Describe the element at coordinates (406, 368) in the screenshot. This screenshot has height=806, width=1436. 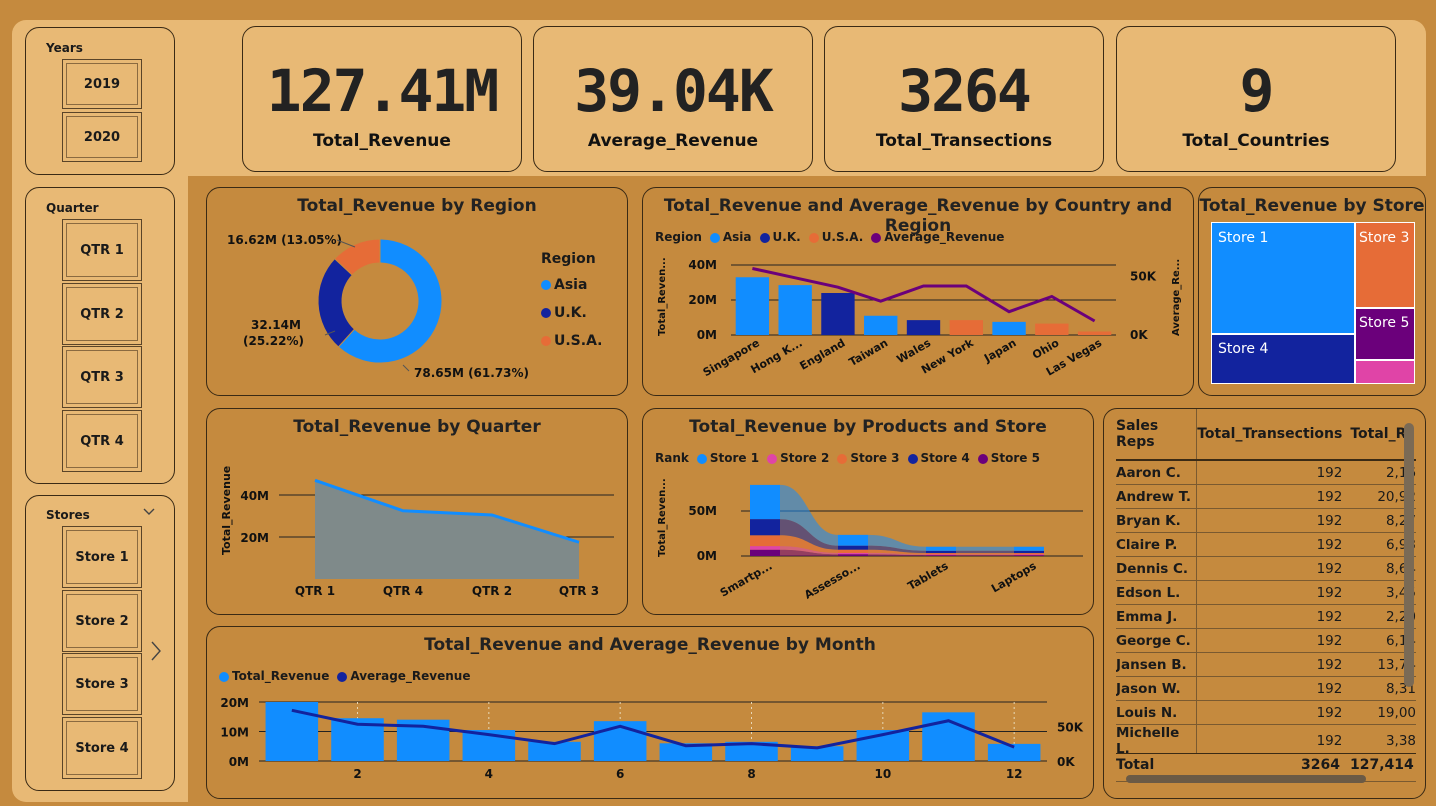
I see `leader-line` at that location.